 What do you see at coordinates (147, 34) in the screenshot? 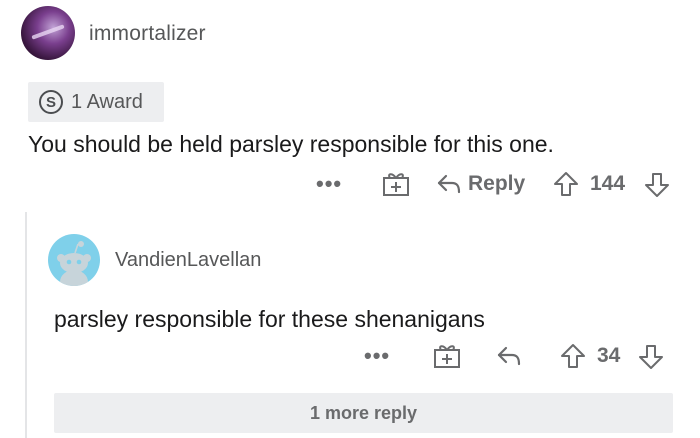
I see `comment-author: immortalizer` at bounding box center [147, 34].